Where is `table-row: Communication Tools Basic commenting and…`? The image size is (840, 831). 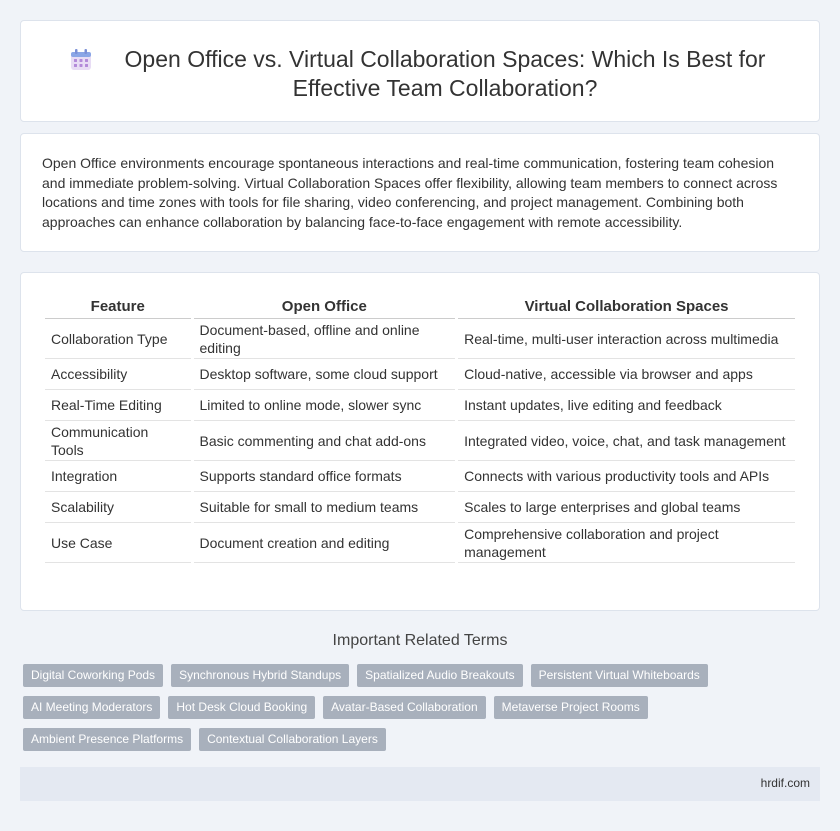
table-row: Communication Tools Basic commenting and… is located at coordinates (420, 441).